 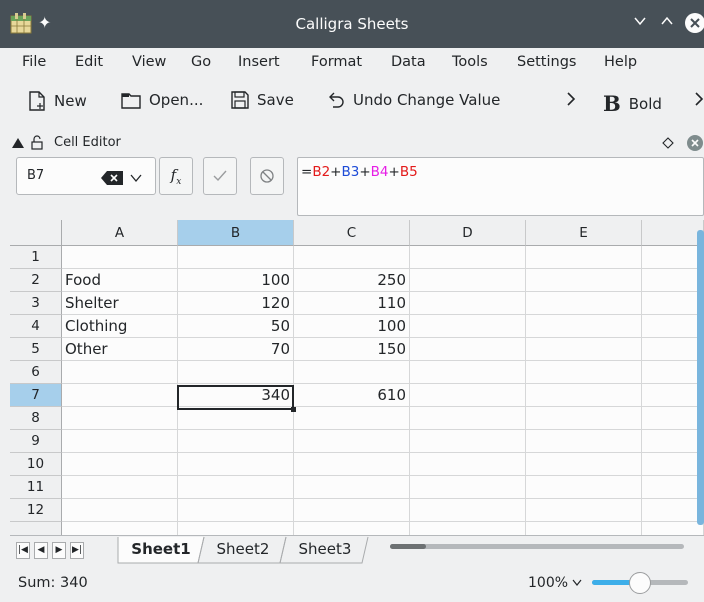 I want to click on row-header-3: 3, so click(x=36, y=303).